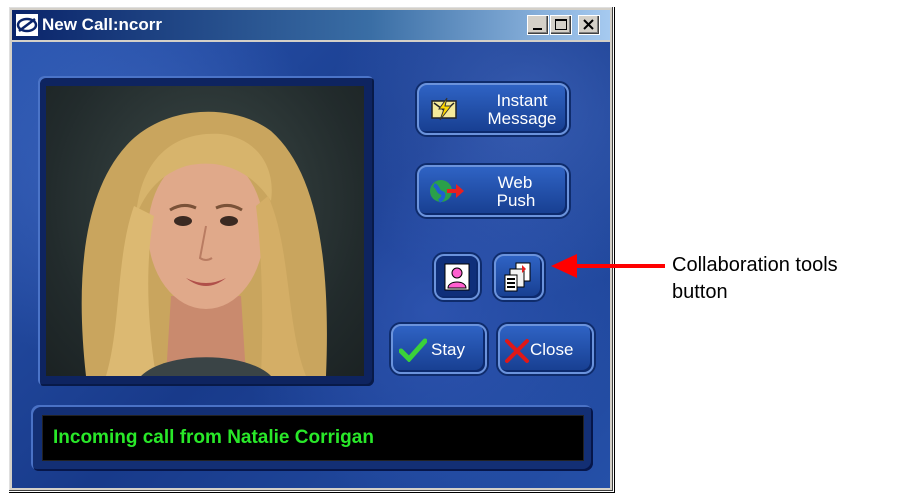 This screenshot has height=495, width=899. I want to click on status-display: Incoming call from Natalie Corrigan, so click(313, 438).